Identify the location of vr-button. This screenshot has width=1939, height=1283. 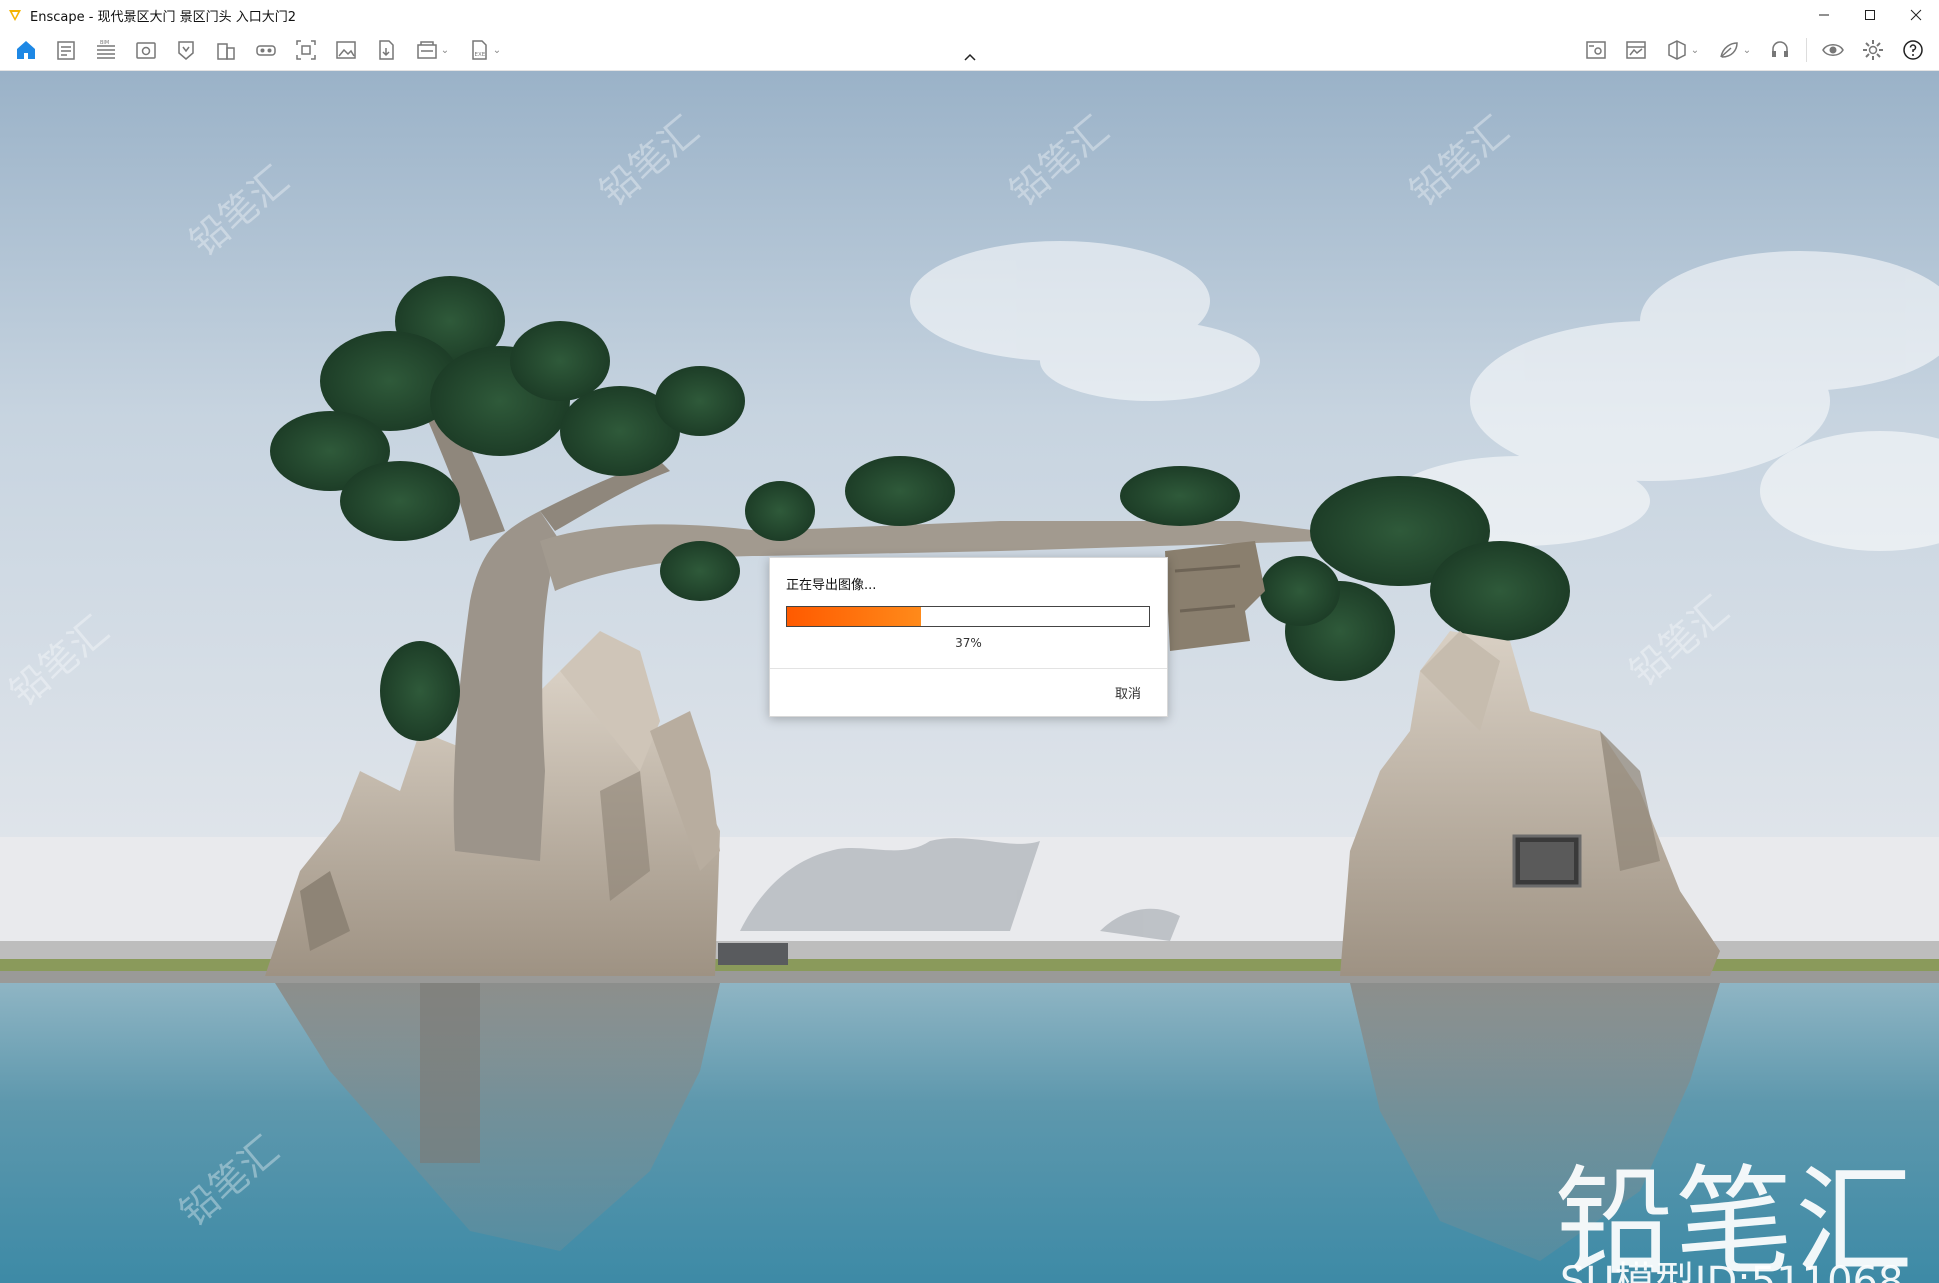
(266, 50).